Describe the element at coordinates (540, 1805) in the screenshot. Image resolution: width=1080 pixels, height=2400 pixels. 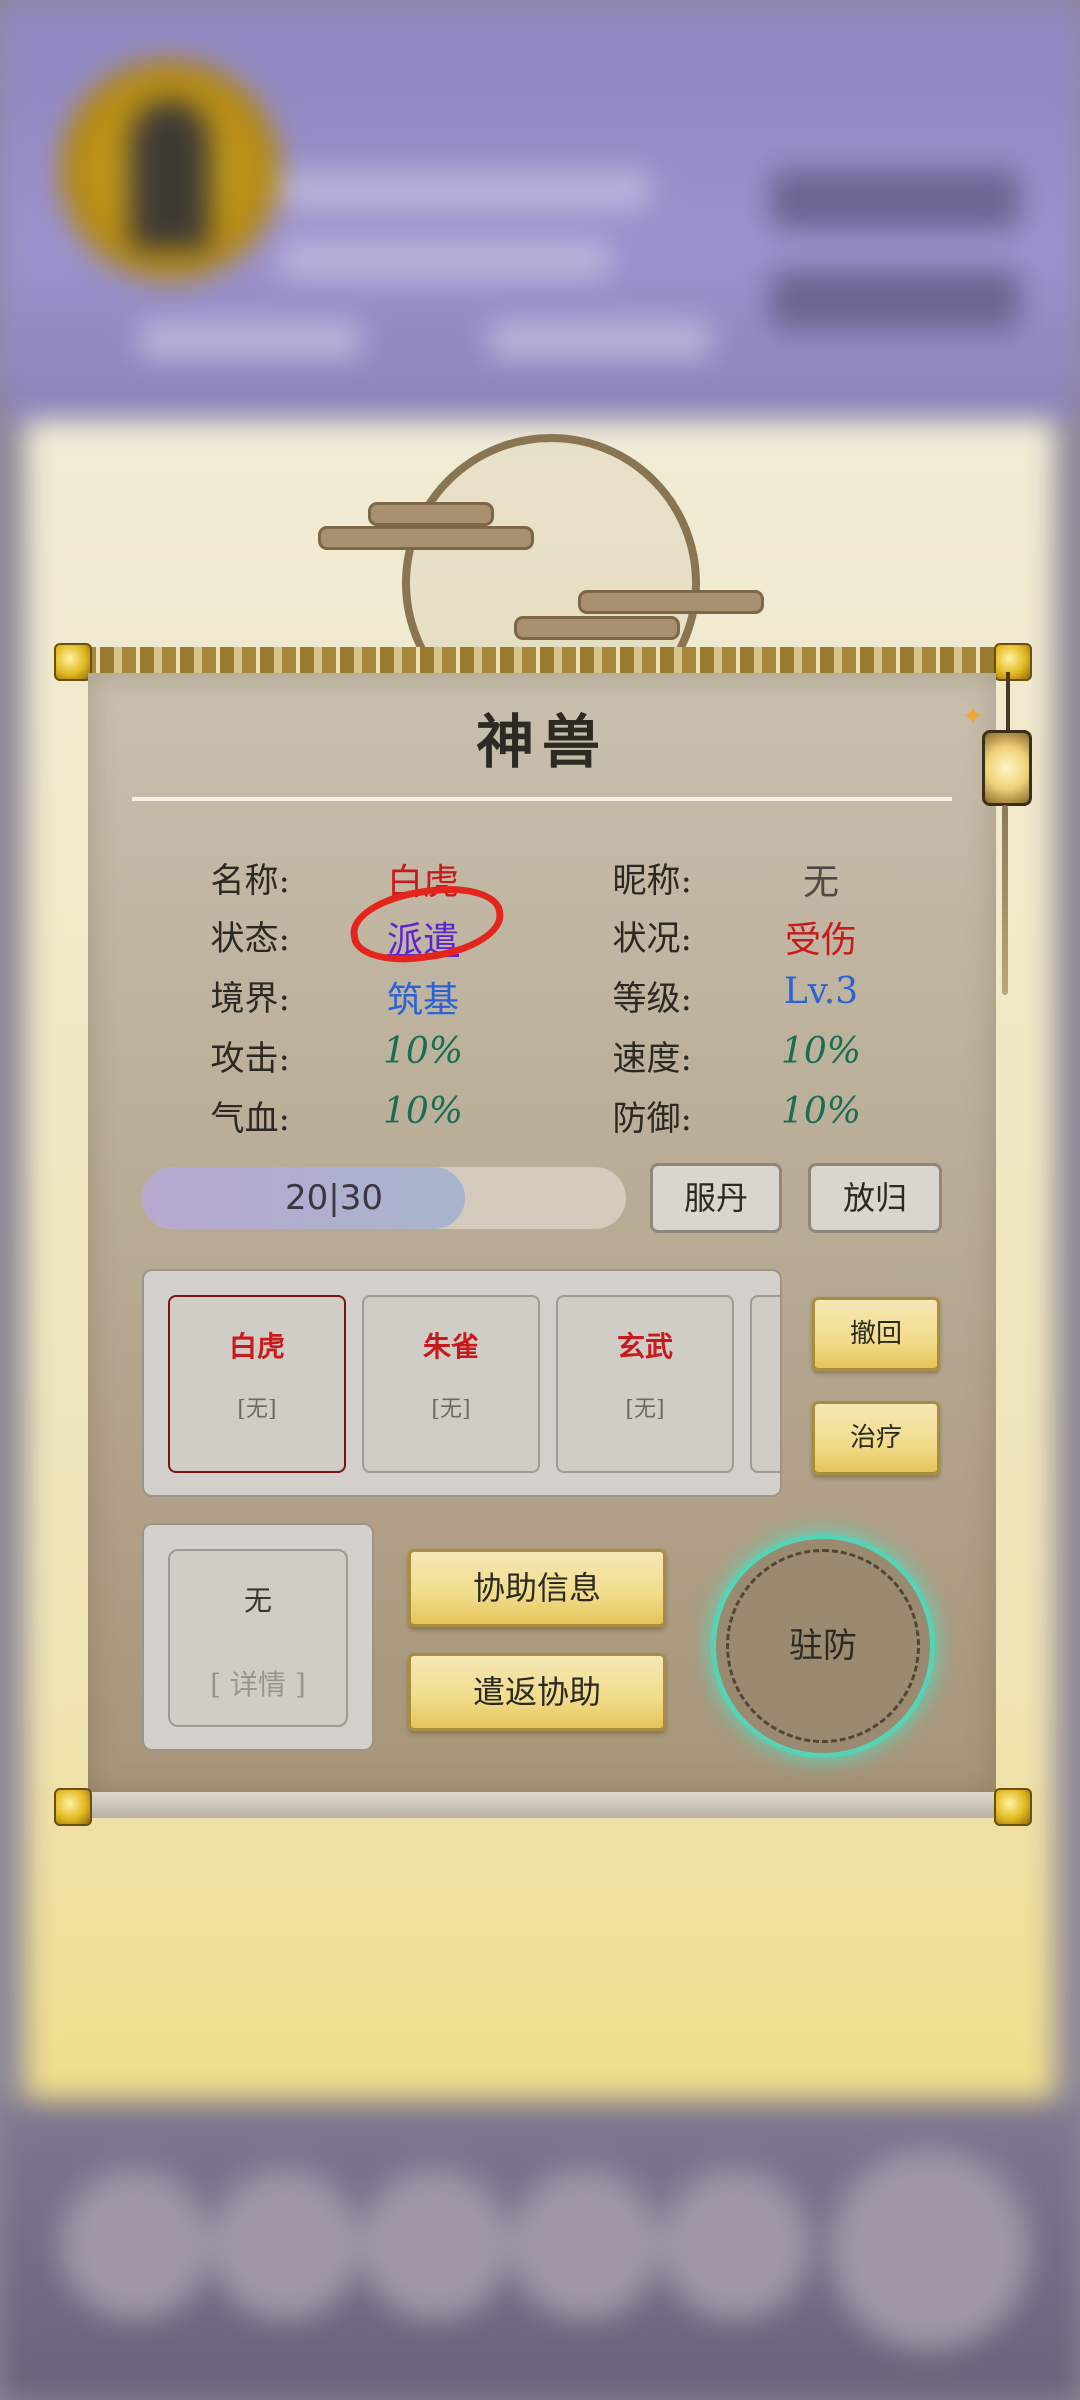
I see `scroll-bottom-rod` at that location.